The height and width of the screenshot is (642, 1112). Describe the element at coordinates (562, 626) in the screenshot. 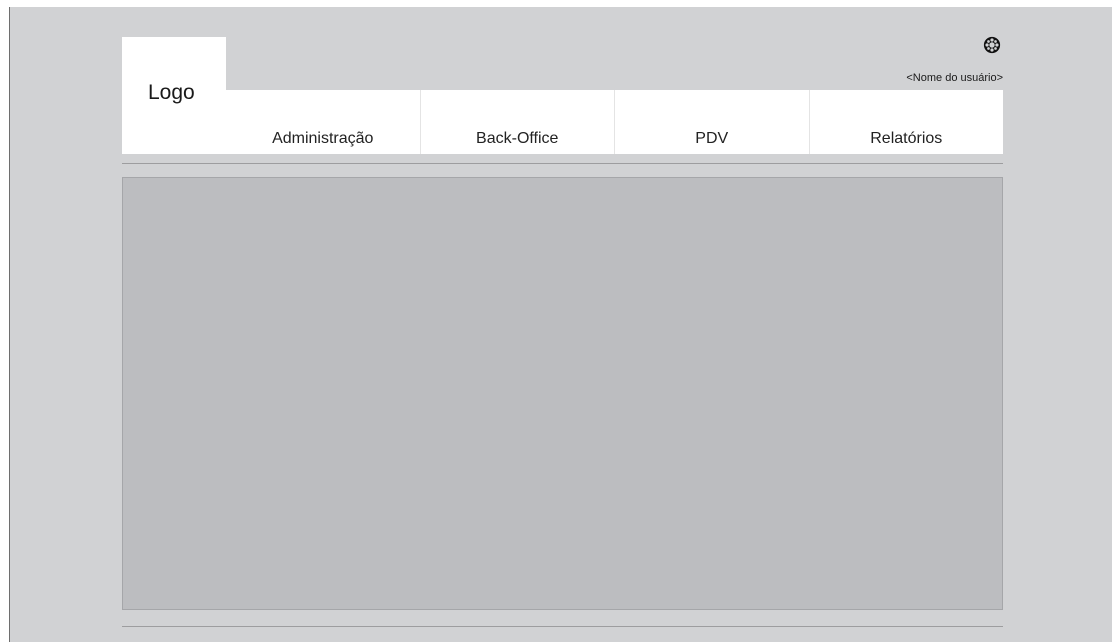

I see `footer-divider` at that location.